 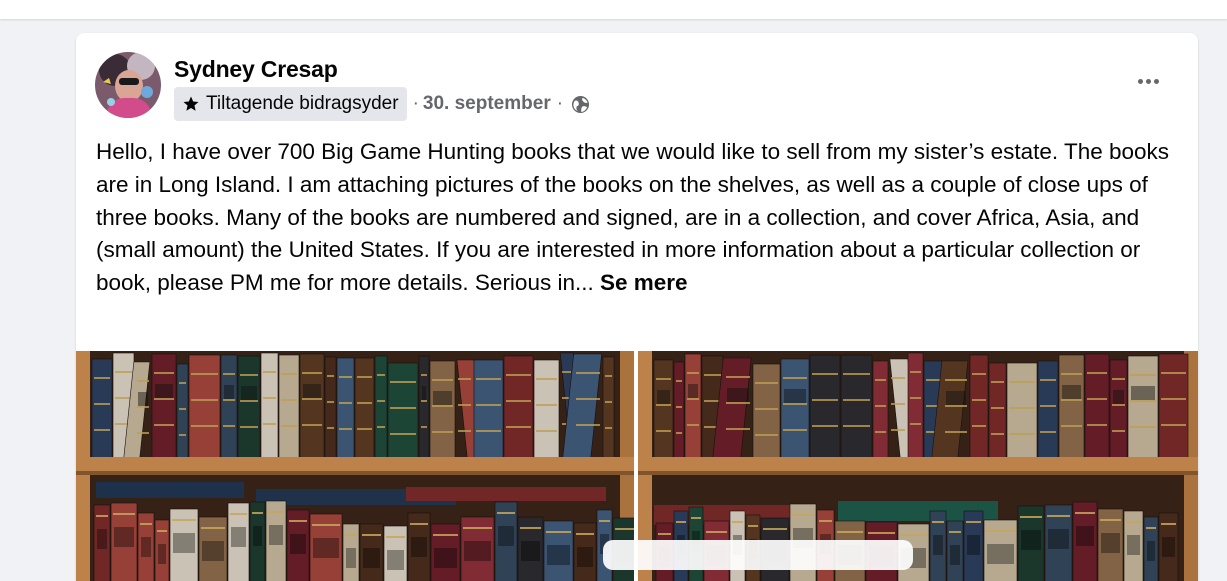 What do you see at coordinates (580, 104) in the screenshot?
I see `globe-icon` at bounding box center [580, 104].